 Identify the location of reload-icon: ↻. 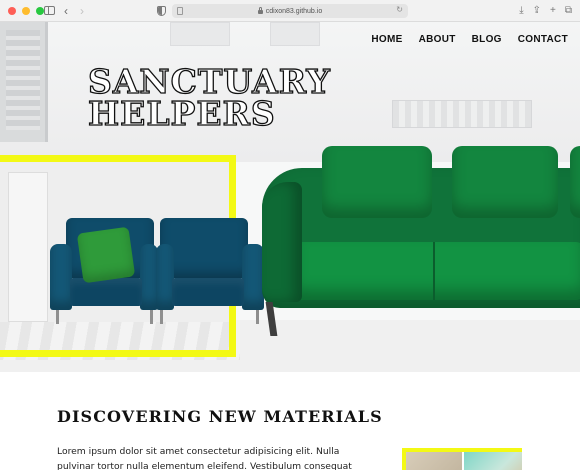
(399, 9).